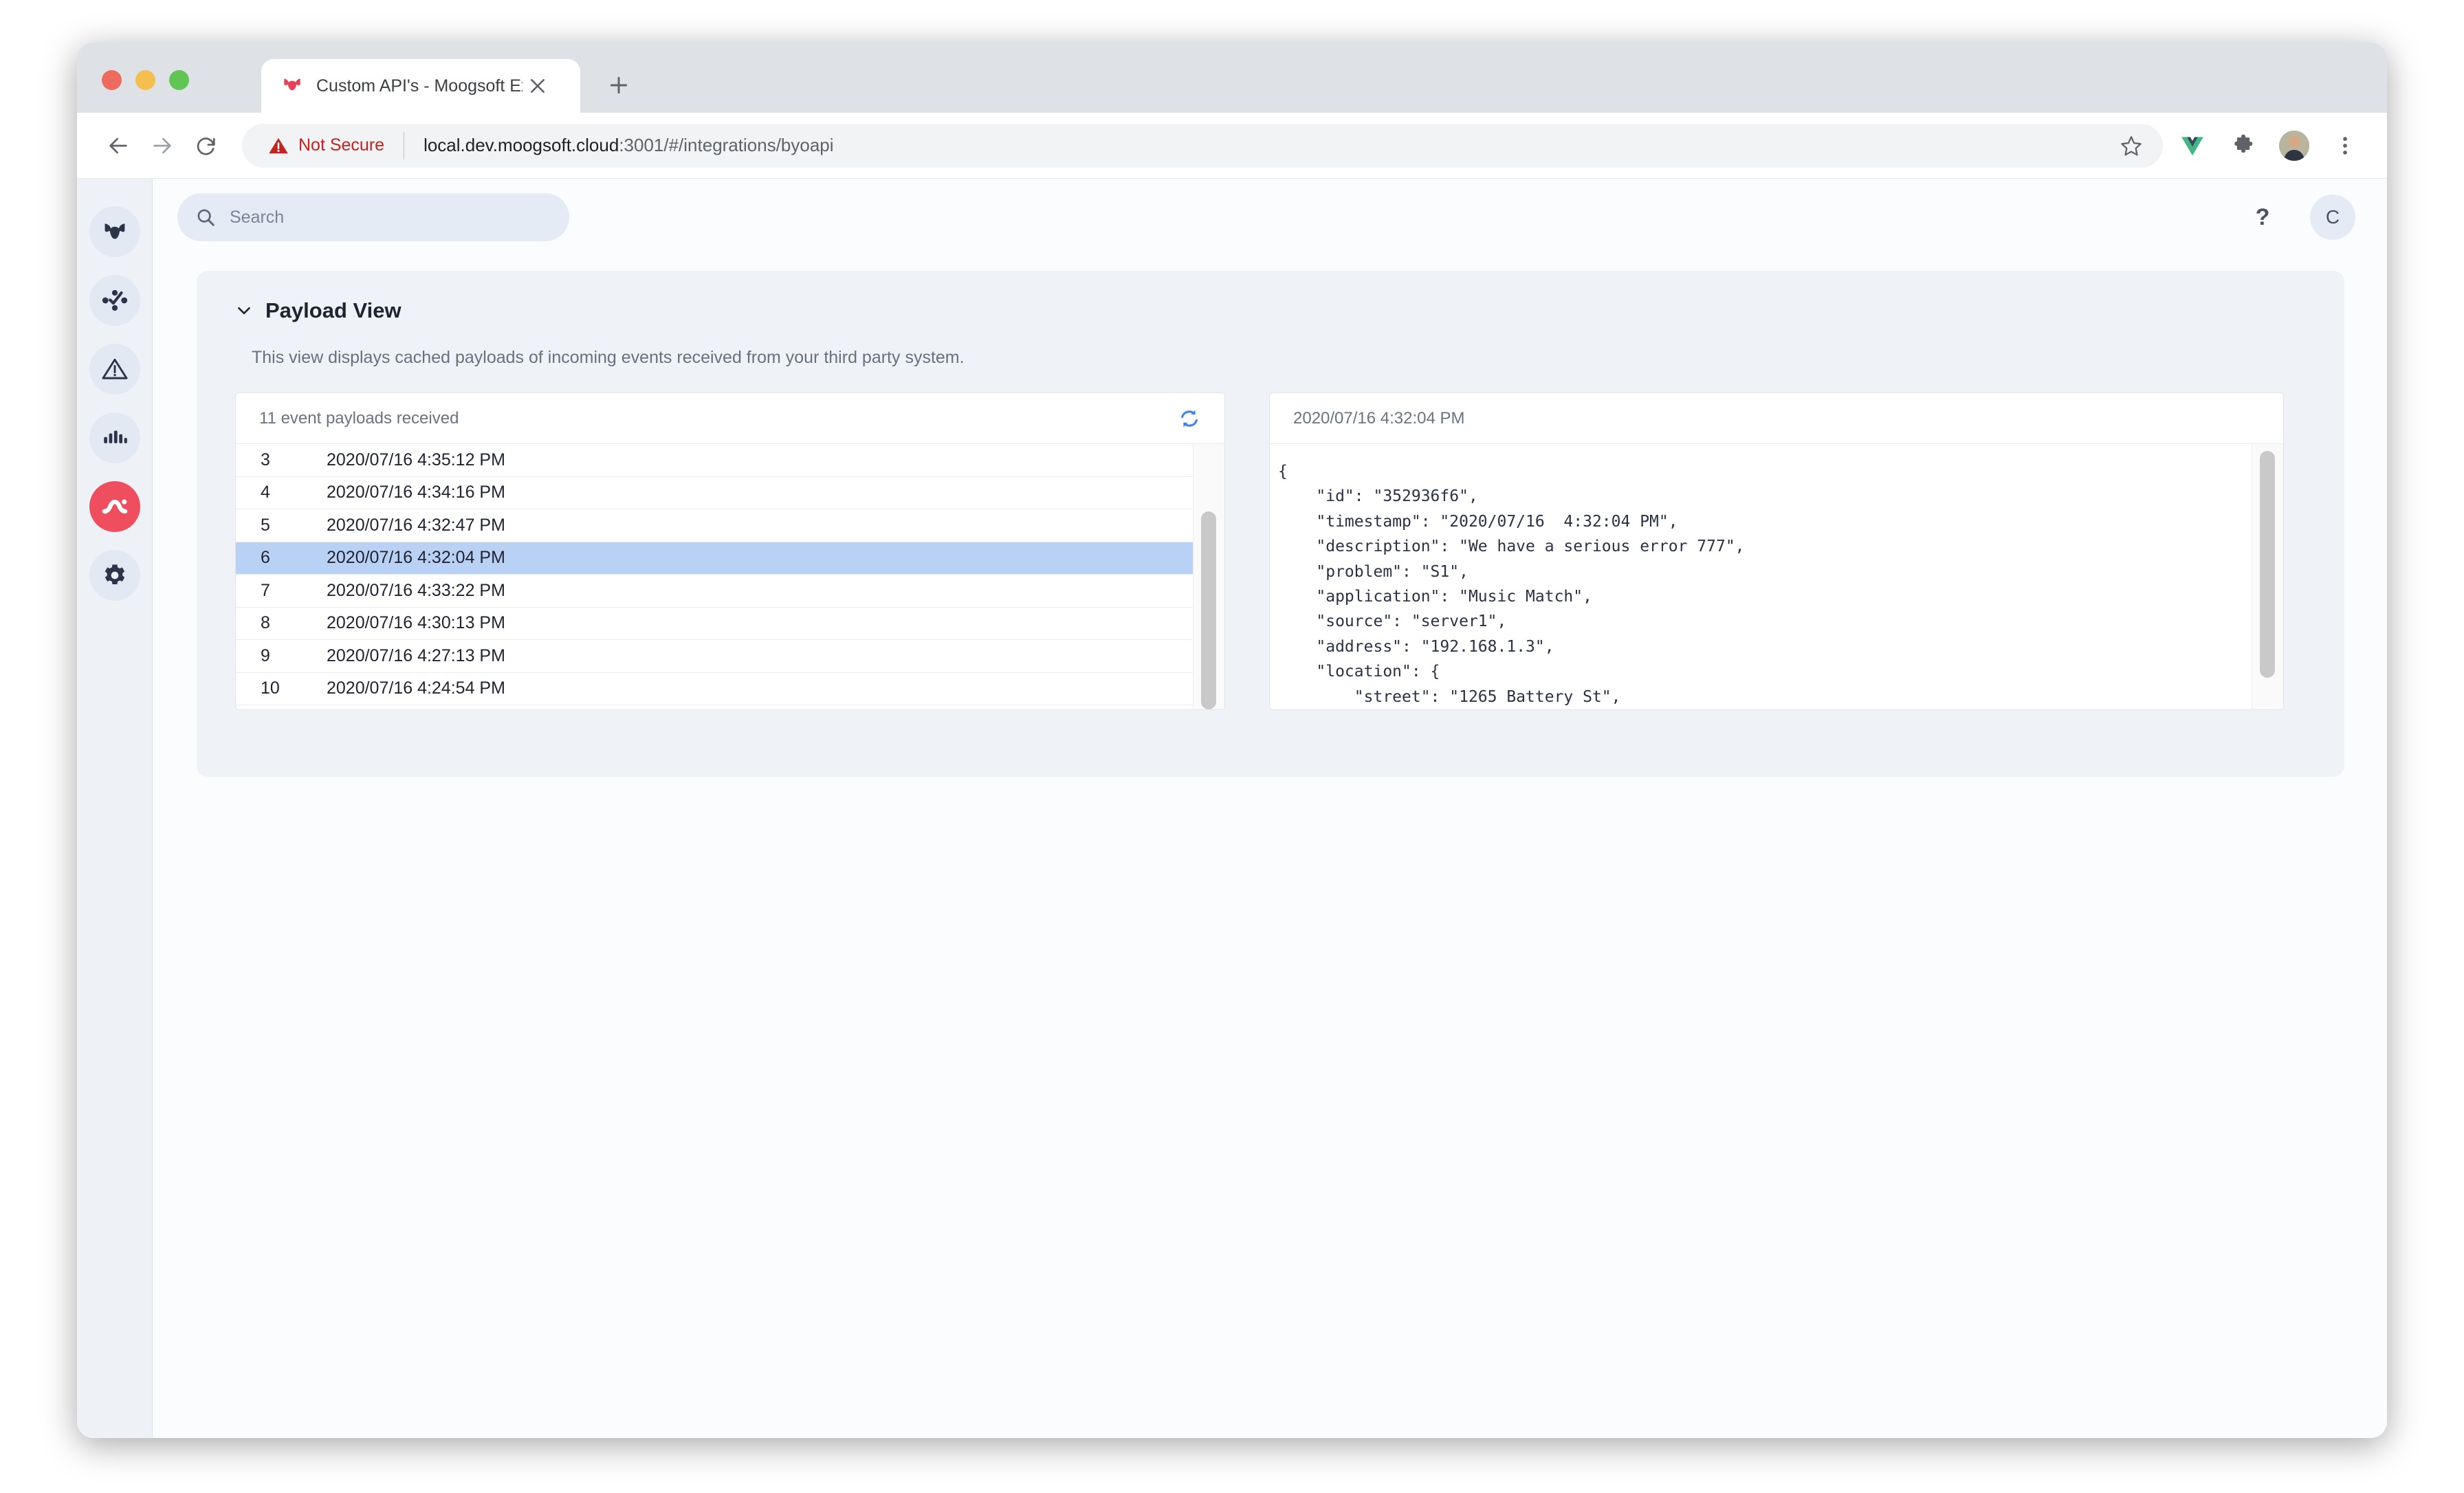  Describe the element at coordinates (714, 707) in the screenshot. I see `table-row: 112020/07/16 4:21:02 PM` at that location.